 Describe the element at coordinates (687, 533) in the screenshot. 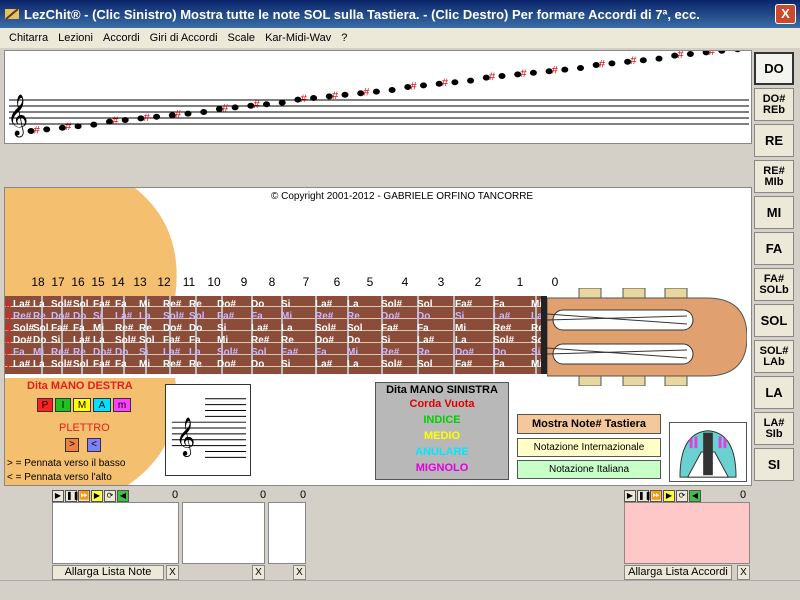

I see `chord-list-box` at that location.